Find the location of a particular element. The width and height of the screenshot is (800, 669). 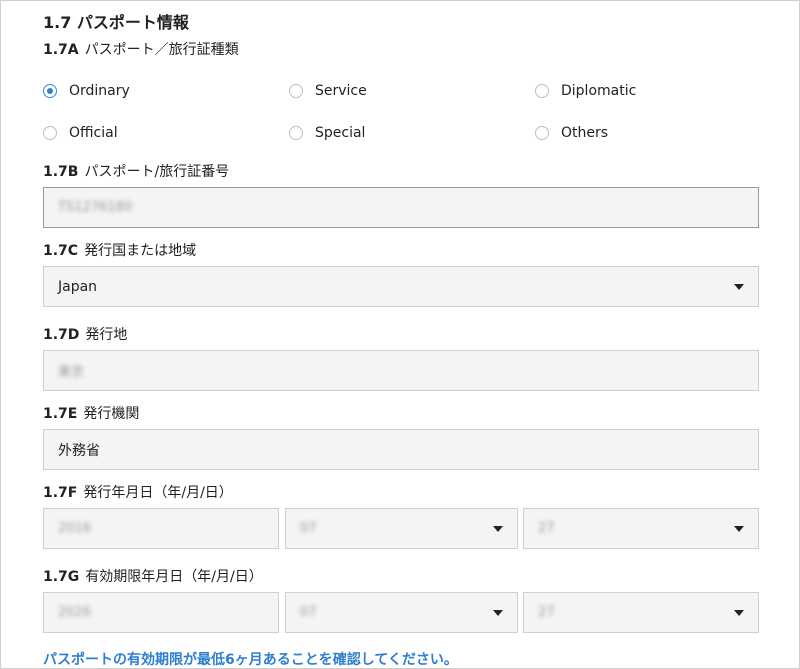

radio-special: Special is located at coordinates (327, 133).